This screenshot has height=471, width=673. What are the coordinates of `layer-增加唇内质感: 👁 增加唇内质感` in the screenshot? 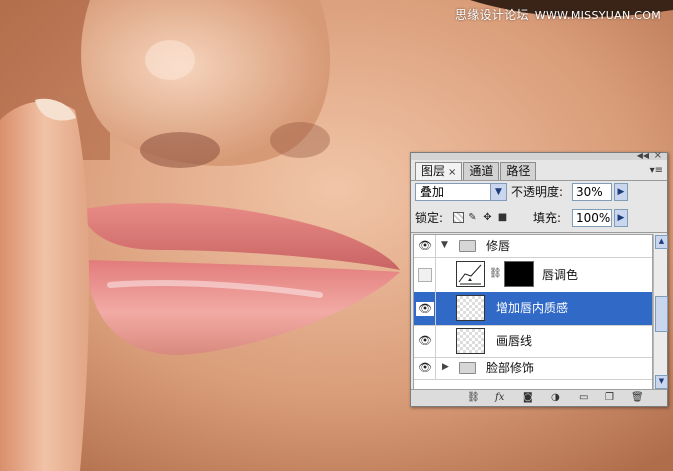 It's located at (533, 309).